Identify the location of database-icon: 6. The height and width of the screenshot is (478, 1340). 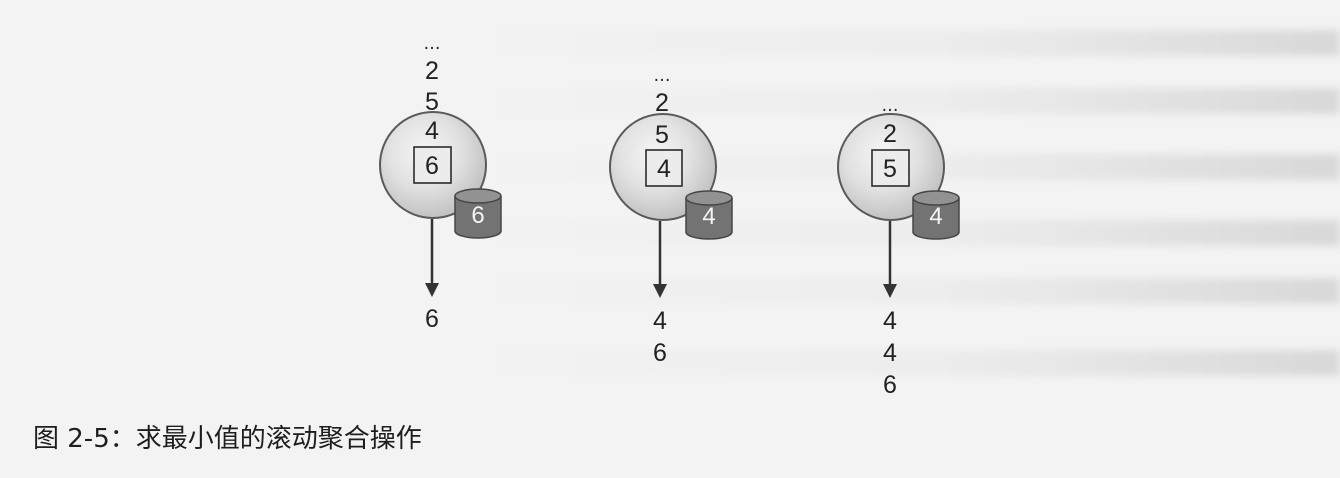
(478, 213).